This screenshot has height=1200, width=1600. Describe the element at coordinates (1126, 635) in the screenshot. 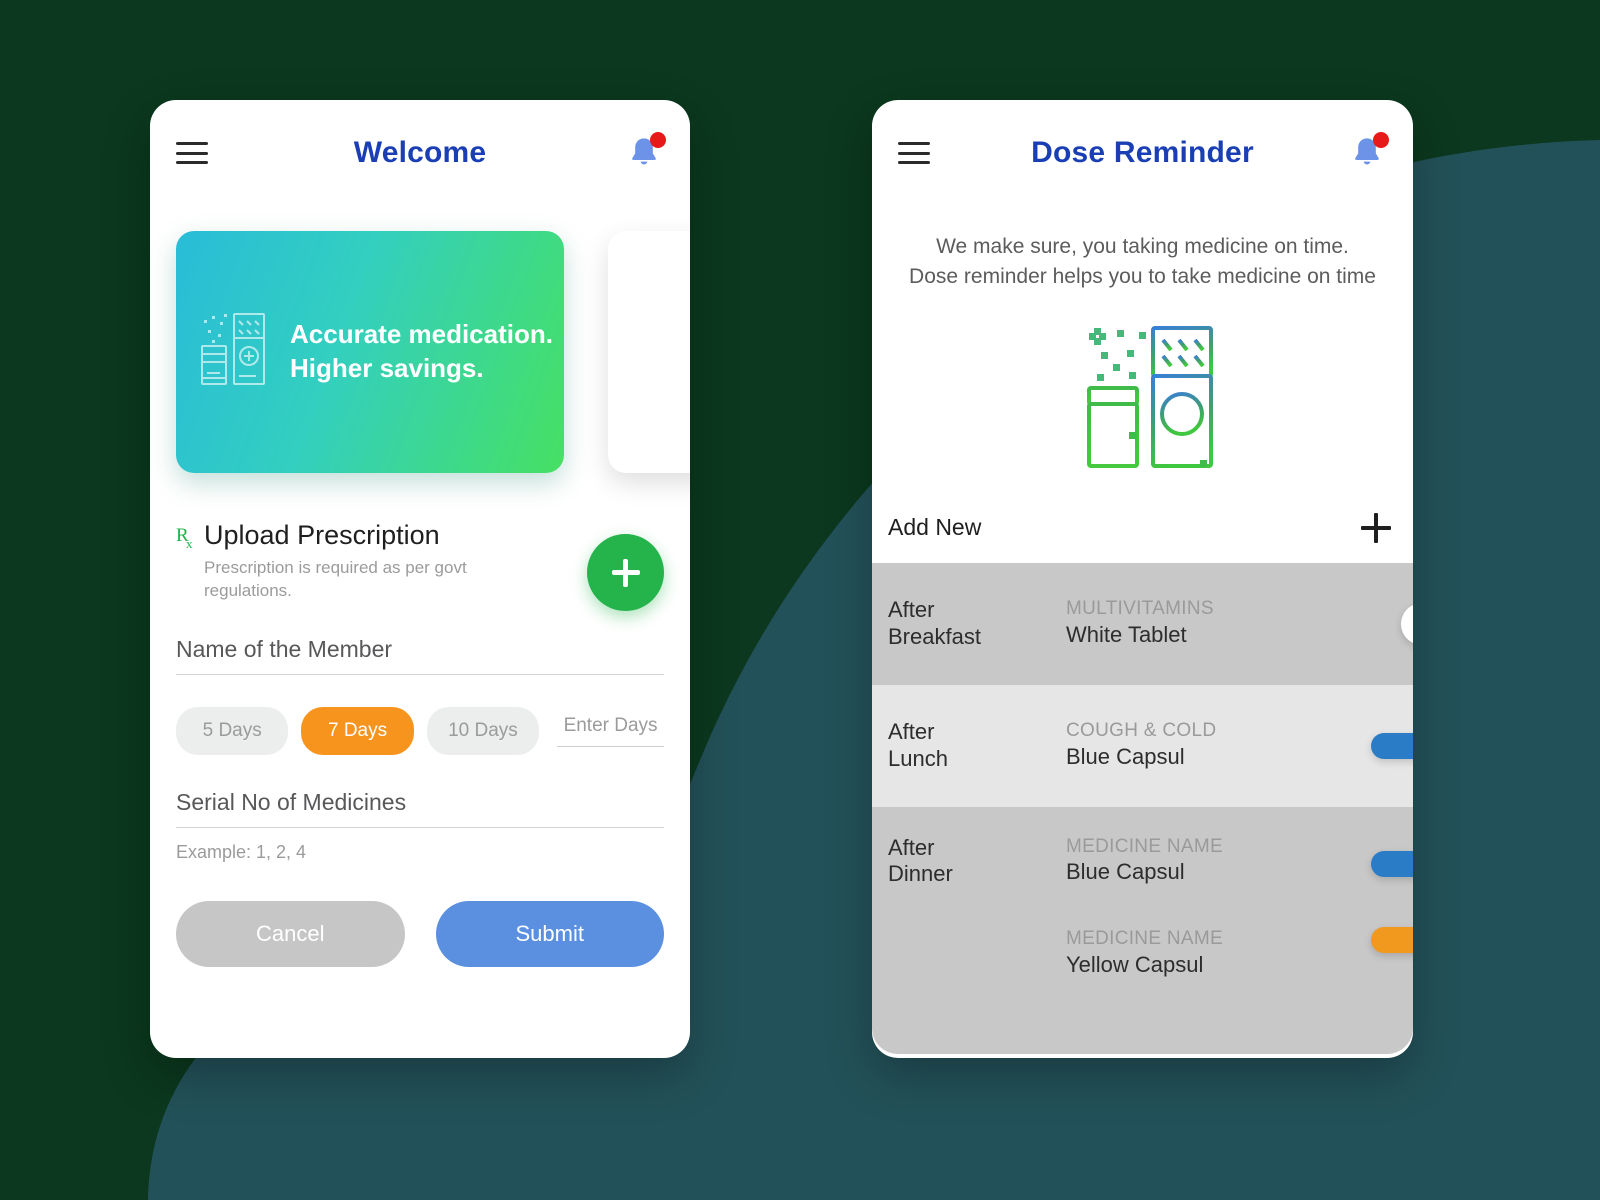

I see `reminder-medicine-desc: White Tablet` at that location.